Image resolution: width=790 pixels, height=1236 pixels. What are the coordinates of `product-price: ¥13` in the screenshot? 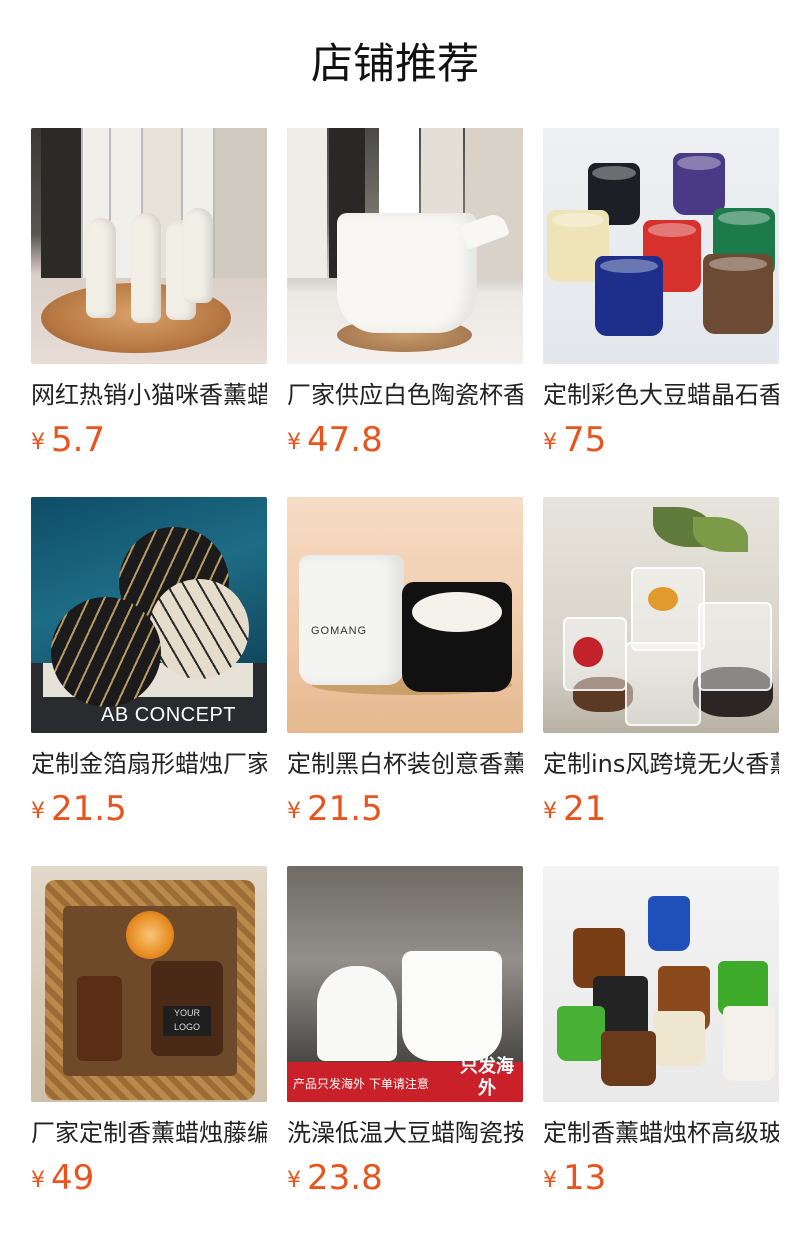 It's located at (661, 1178).